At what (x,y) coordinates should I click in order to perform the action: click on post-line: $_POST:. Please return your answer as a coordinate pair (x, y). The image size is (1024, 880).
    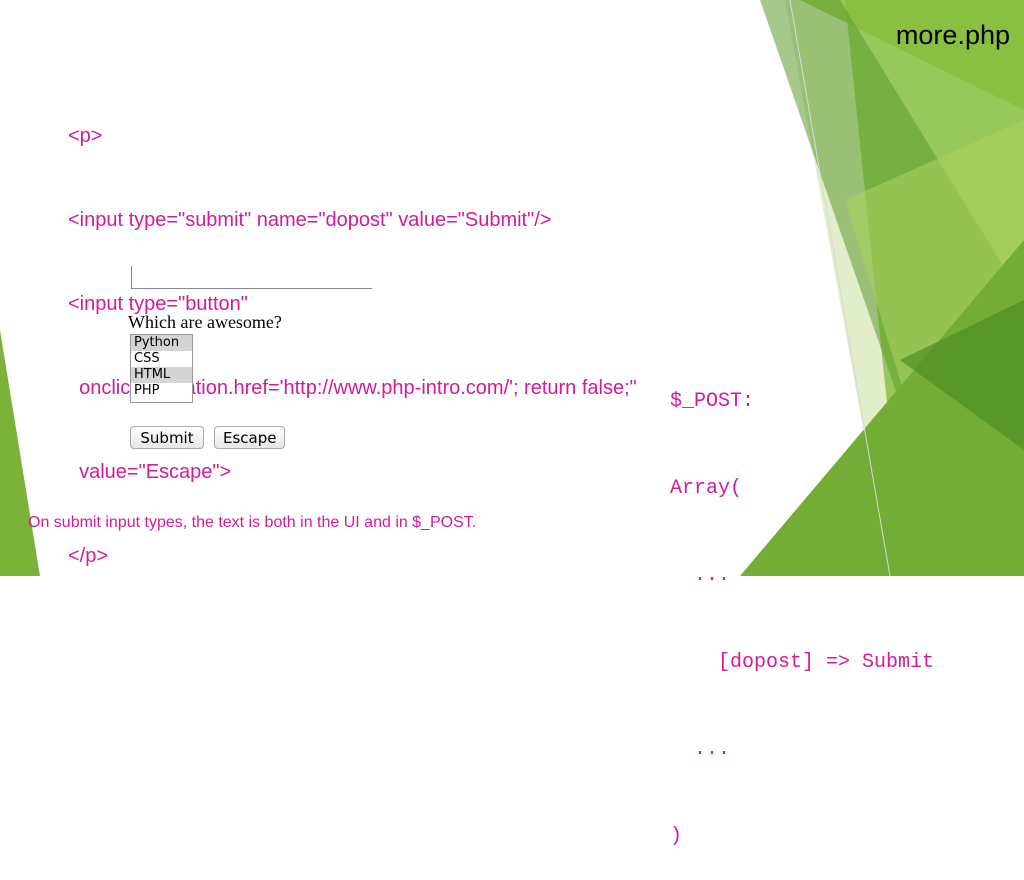
    Looking at the image, I should click on (712, 401).